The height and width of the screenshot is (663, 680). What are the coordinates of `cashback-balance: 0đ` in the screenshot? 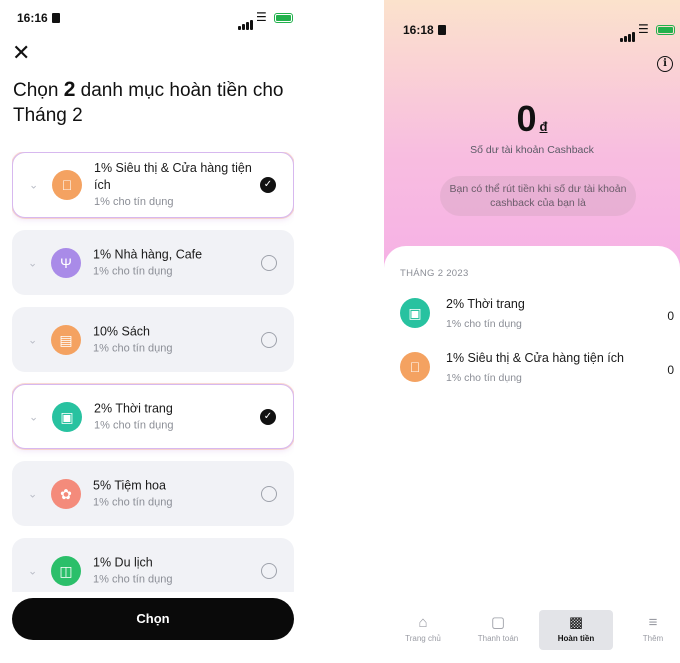 It's located at (532, 119).